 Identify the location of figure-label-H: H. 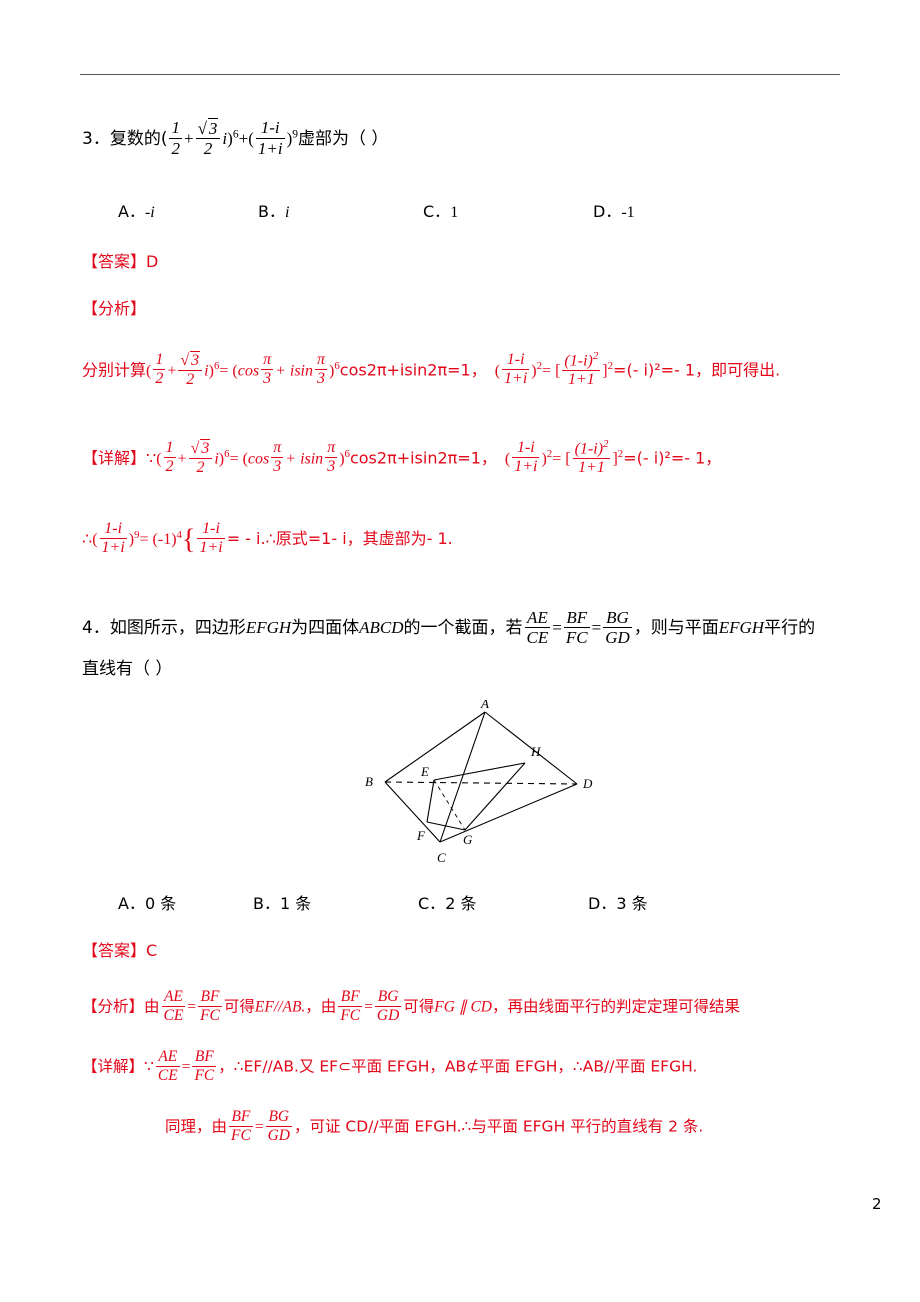
(535, 751).